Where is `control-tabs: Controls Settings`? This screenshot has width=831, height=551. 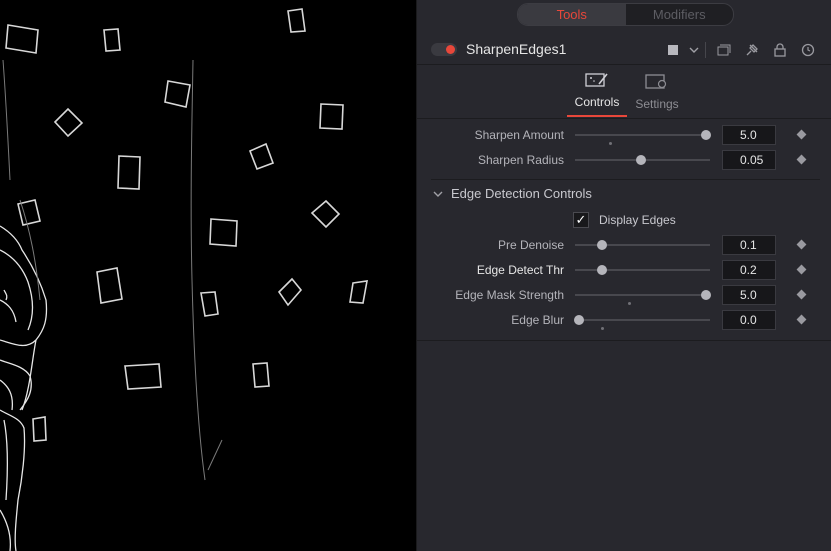
control-tabs: Controls Settings is located at coordinates (627, 93).